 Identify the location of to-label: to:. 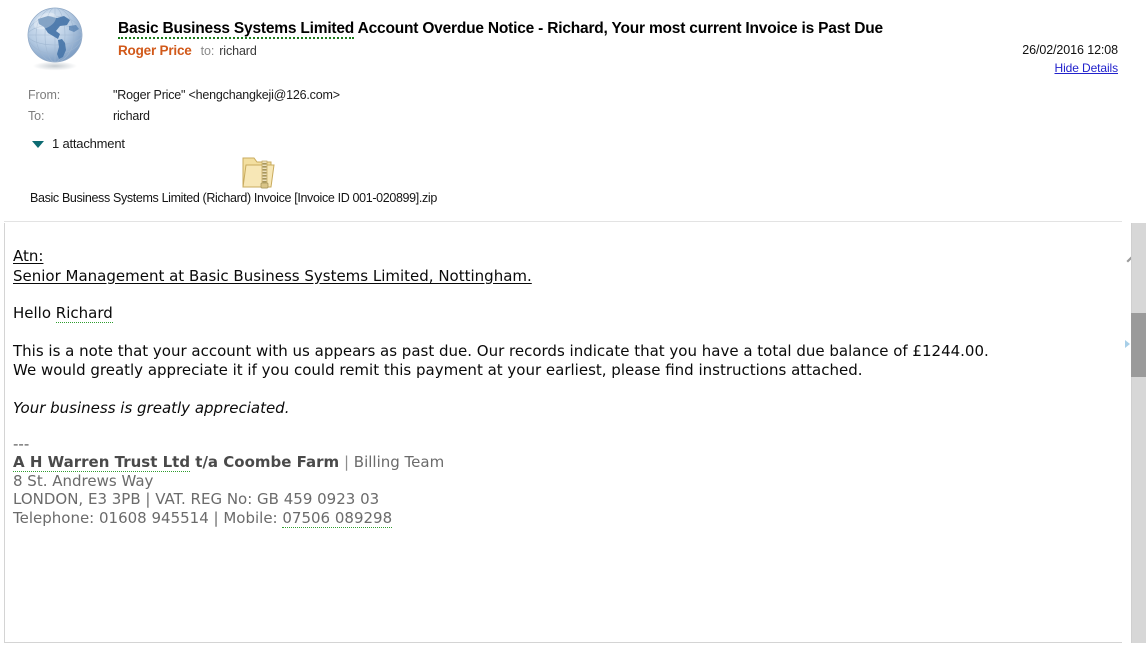
(207, 51).